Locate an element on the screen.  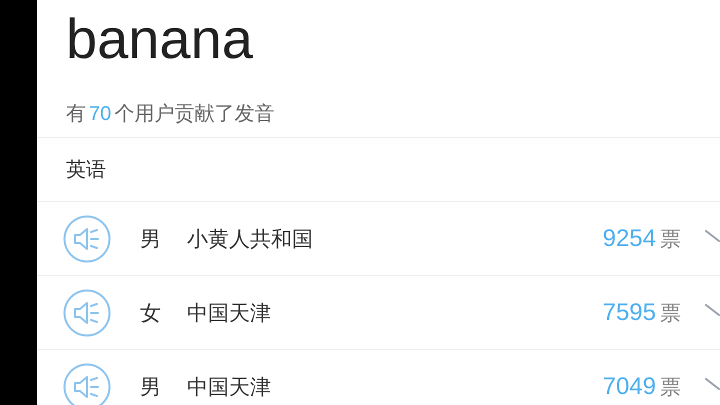
word-title: banana is located at coordinates (159, 39).